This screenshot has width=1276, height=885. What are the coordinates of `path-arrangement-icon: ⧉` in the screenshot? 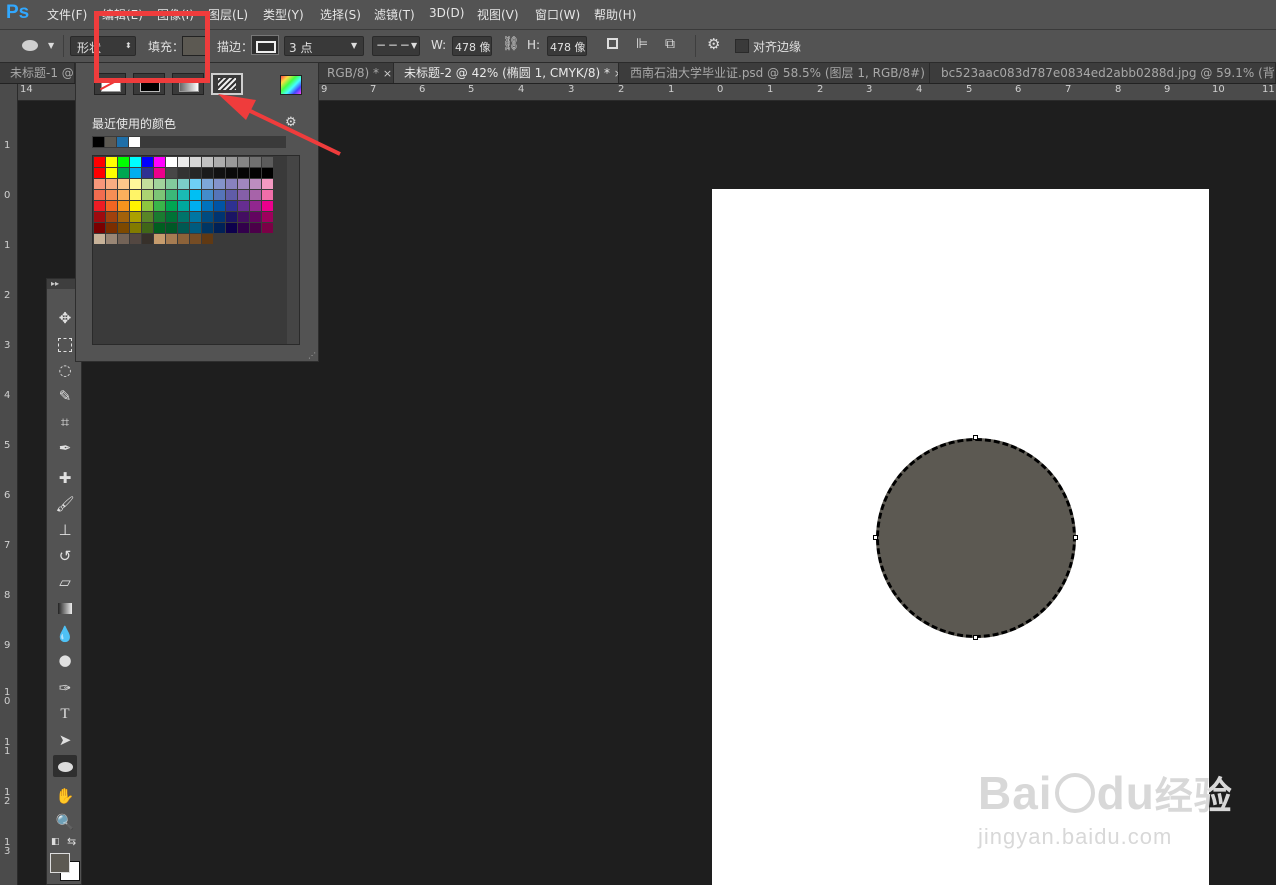 It's located at (670, 44).